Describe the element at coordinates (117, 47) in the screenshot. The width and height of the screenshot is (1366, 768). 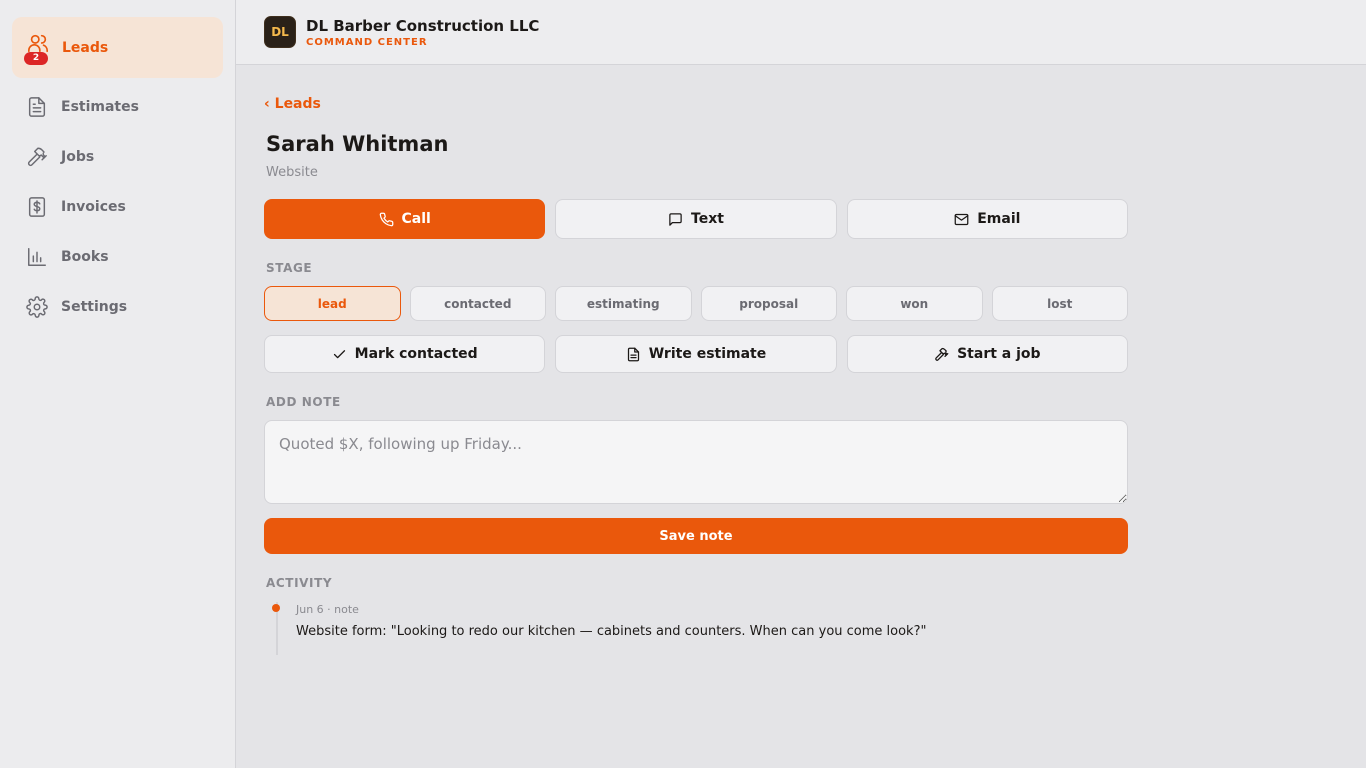
I see `sidebar-item-leads: 2 Leads` at that location.